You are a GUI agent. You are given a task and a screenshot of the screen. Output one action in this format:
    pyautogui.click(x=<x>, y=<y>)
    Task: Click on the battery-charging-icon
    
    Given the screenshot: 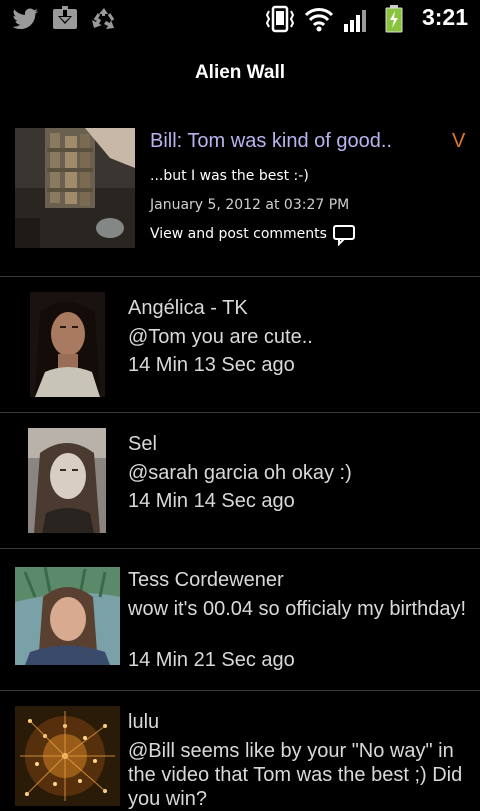 What is the action you would take?
    pyautogui.click(x=394, y=19)
    